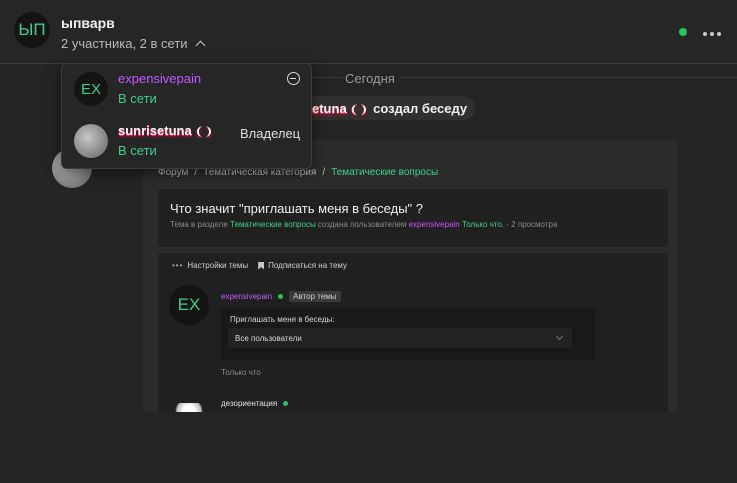 The width and height of the screenshot is (737, 483). I want to click on online-status-icon, so click(683, 32).